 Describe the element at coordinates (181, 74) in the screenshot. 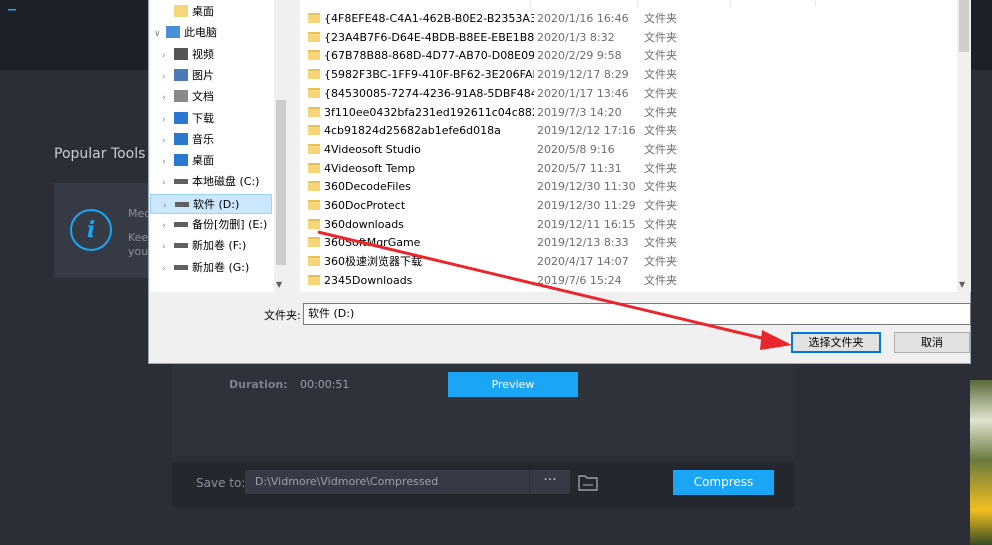

I see `picture-icon` at that location.